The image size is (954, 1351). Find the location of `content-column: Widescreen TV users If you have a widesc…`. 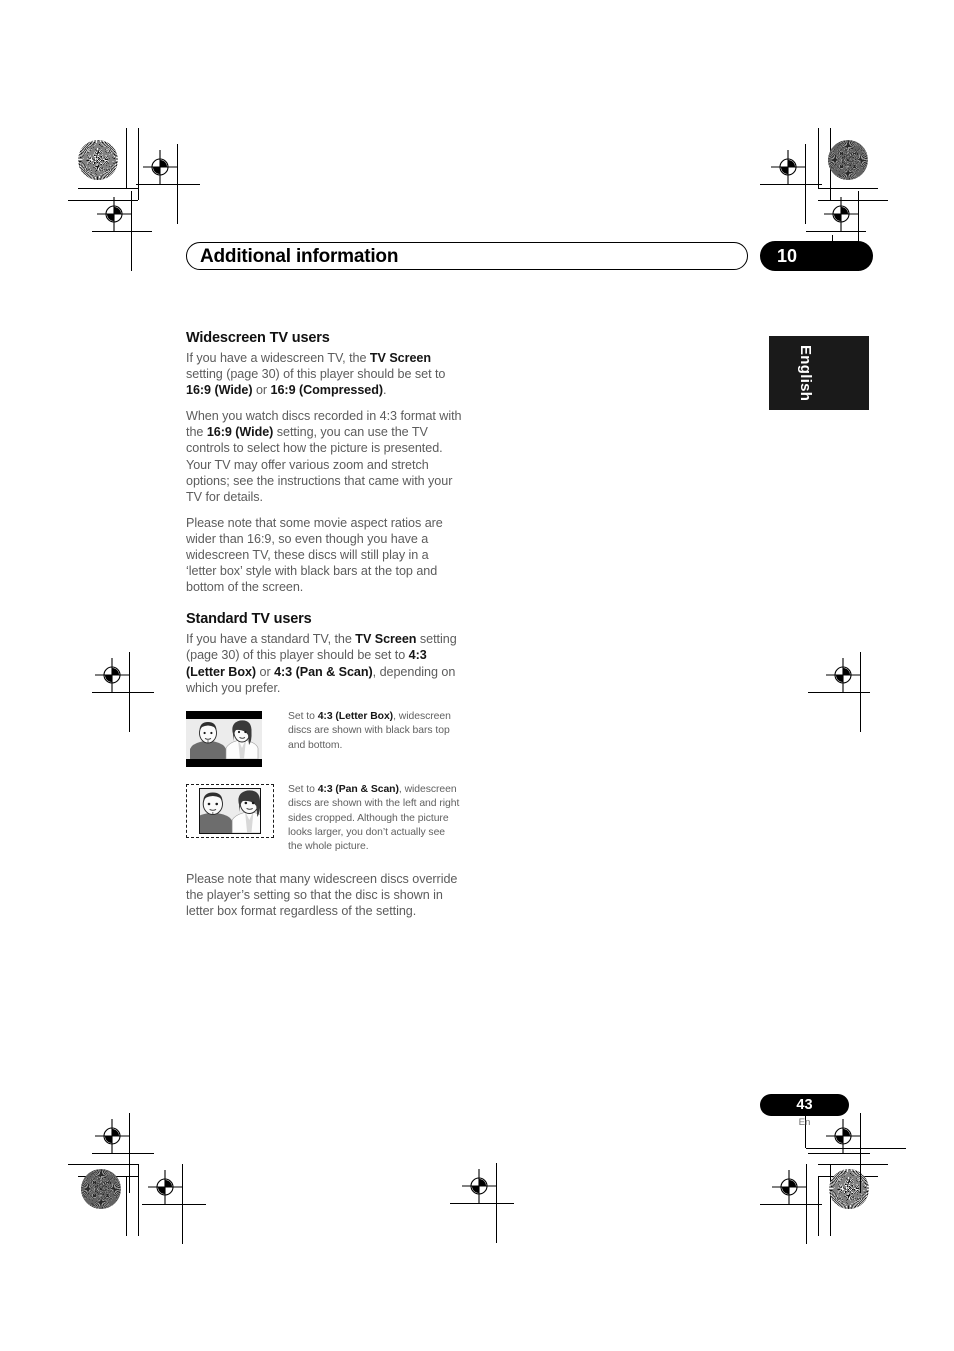

content-column: Widescreen TV users If you have a widesc… is located at coordinates (324, 624).